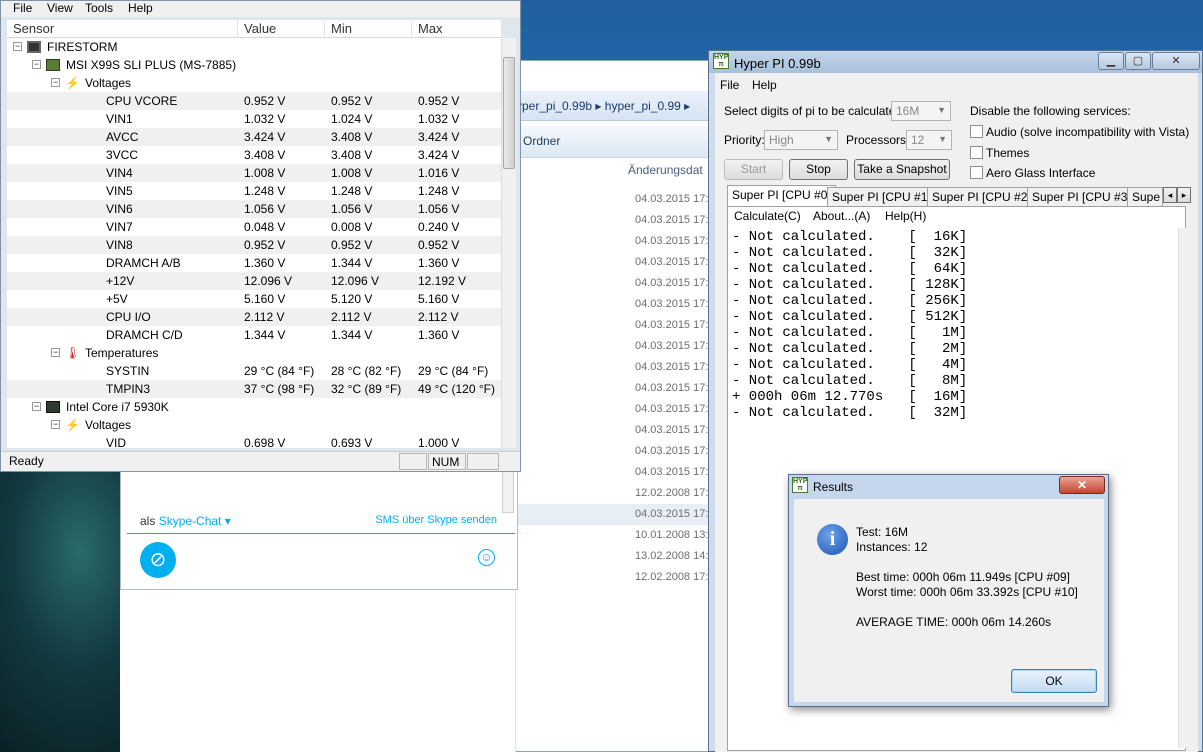 The height and width of the screenshot is (752, 1203). What do you see at coordinates (254, 65) in the screenshot?
I see `tree-node: − MSI X99S SLI PLUS (MS-7885)` at bounding box center [254, 65].